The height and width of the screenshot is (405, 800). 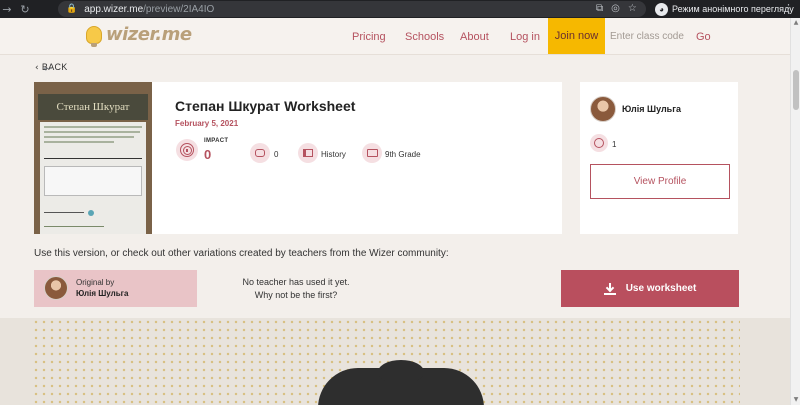 What do you see at coordinates (424, 37) in the screenshot?
I see `nav-schools: Schools` at bounding box center [424, 37].